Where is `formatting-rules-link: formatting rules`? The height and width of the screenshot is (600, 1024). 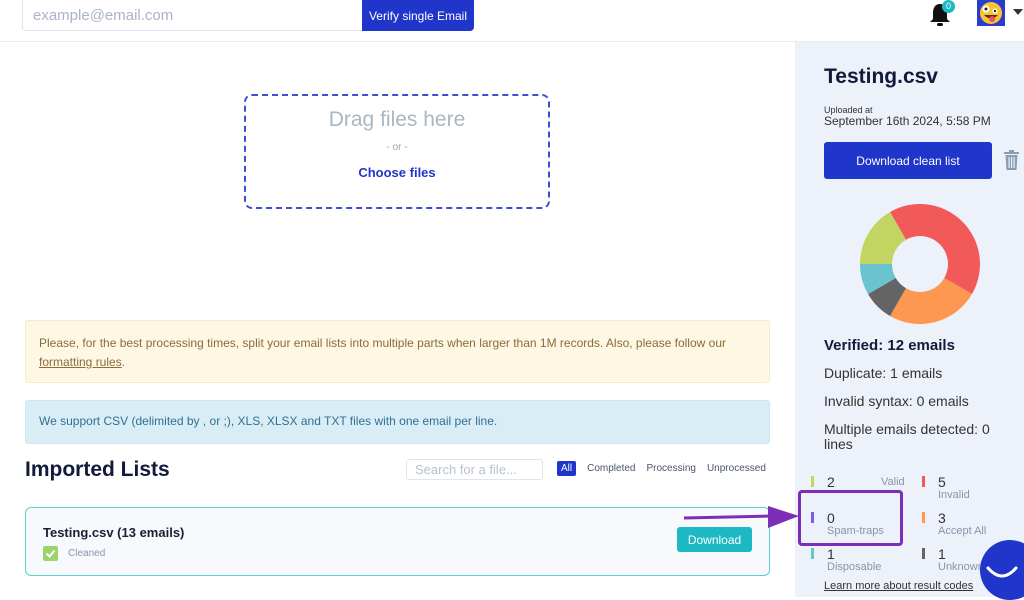 formatting-rules-link: formatting rules is located at coordinates (80, 362).